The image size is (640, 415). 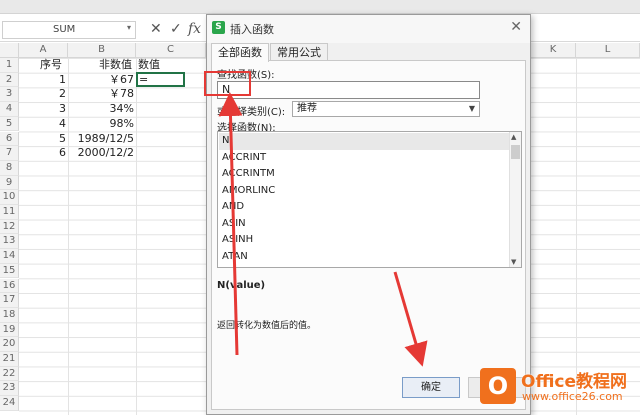 What do you see at coordinates (572, 396) in the screenshot?
I see `watermark-url: www.office26.com` at bounding box center [572, 396].